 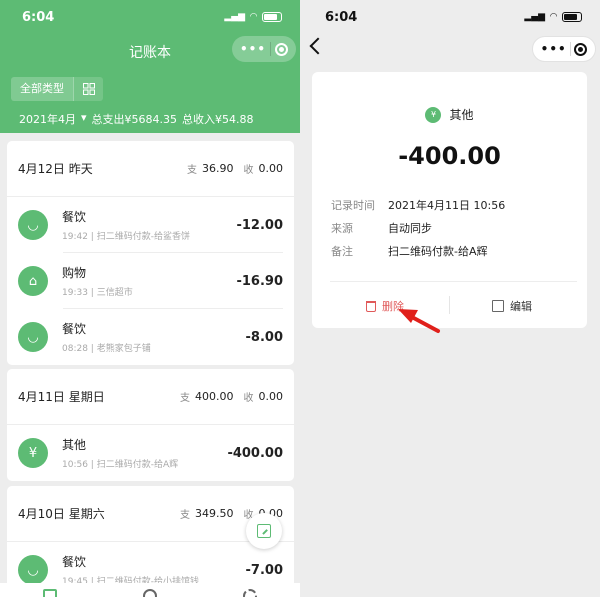 I want to click on item-time: 19:42, so click(x=75, y=237).